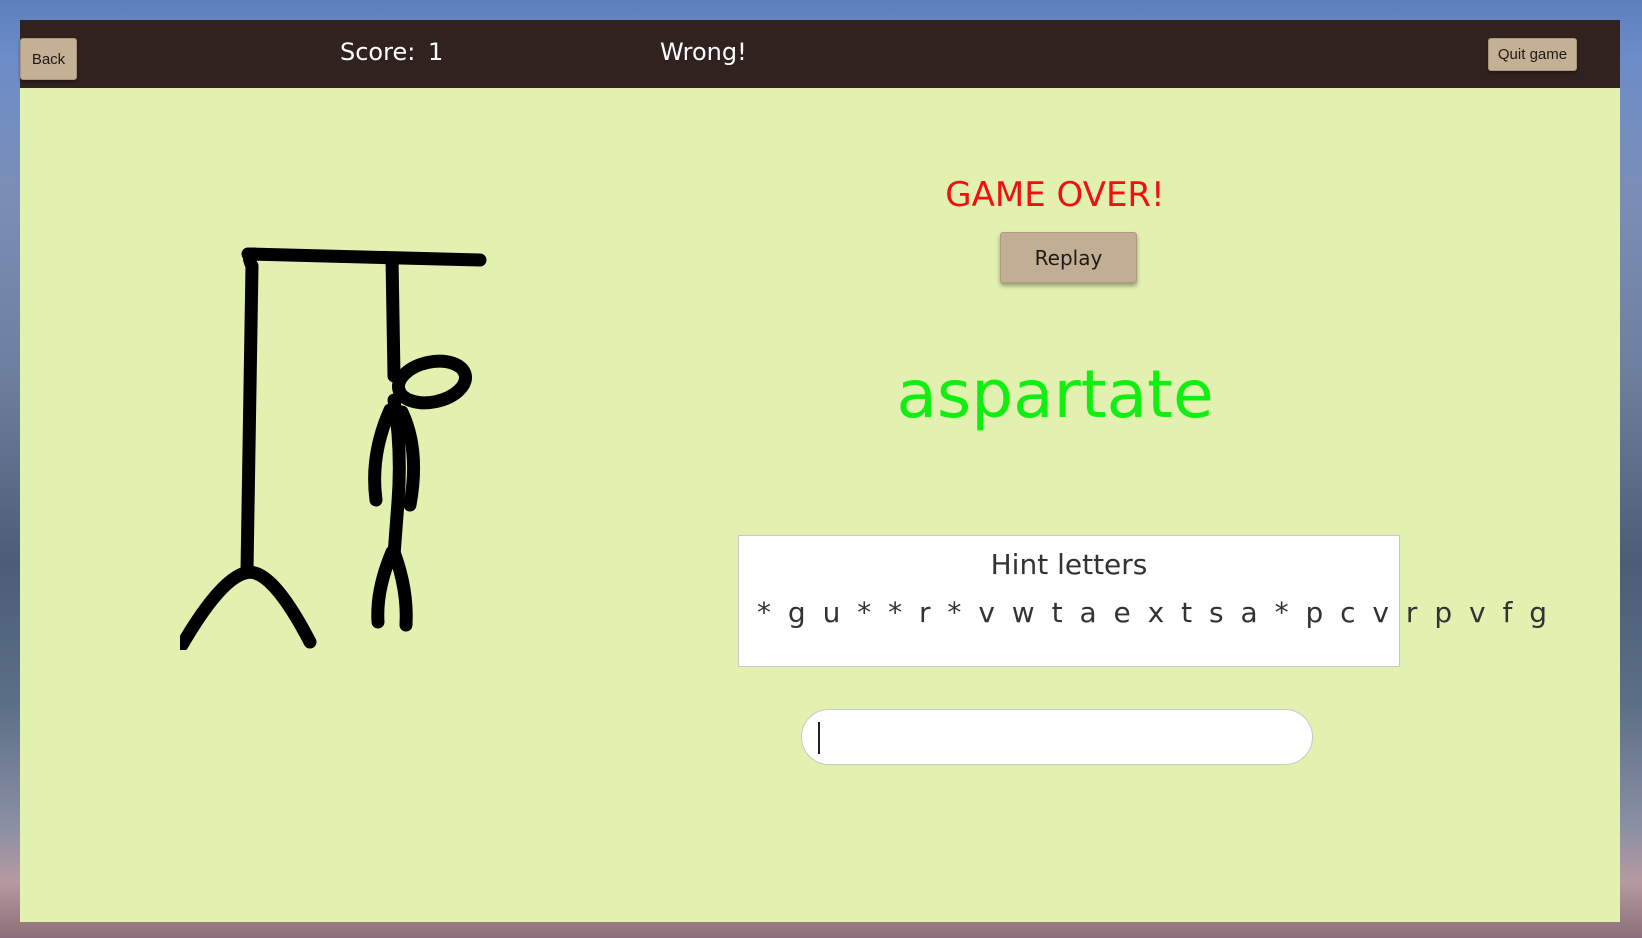 The image size is (1642, 938). What do you see at coordinates (436, 52) in the screenshot?
I see `score-value: 1` at bounding box center [436, 52].